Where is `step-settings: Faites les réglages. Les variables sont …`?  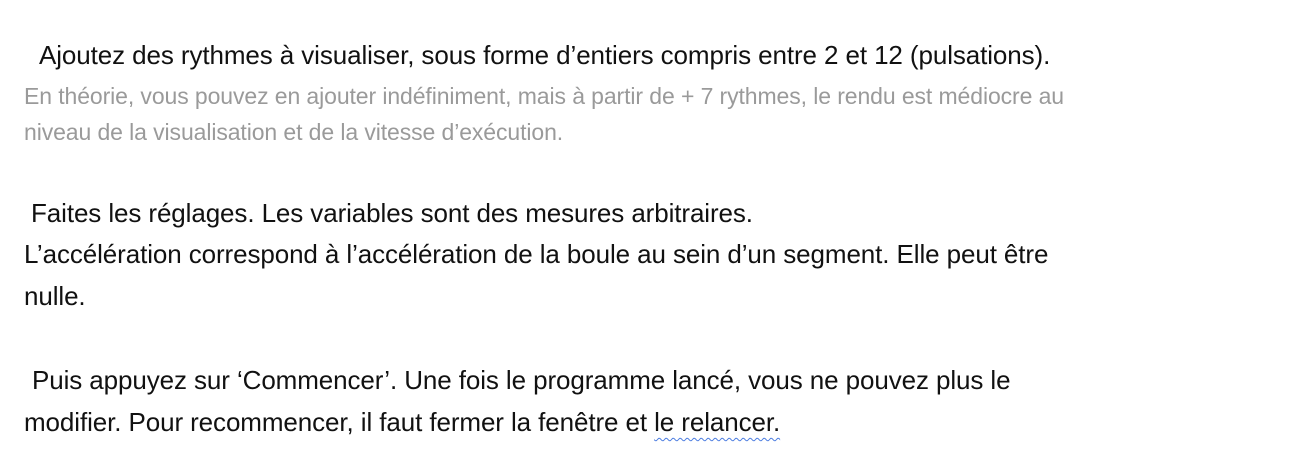
step-settings: Faites les réglages. Les variables sont … is located at coordinates (392, 213).